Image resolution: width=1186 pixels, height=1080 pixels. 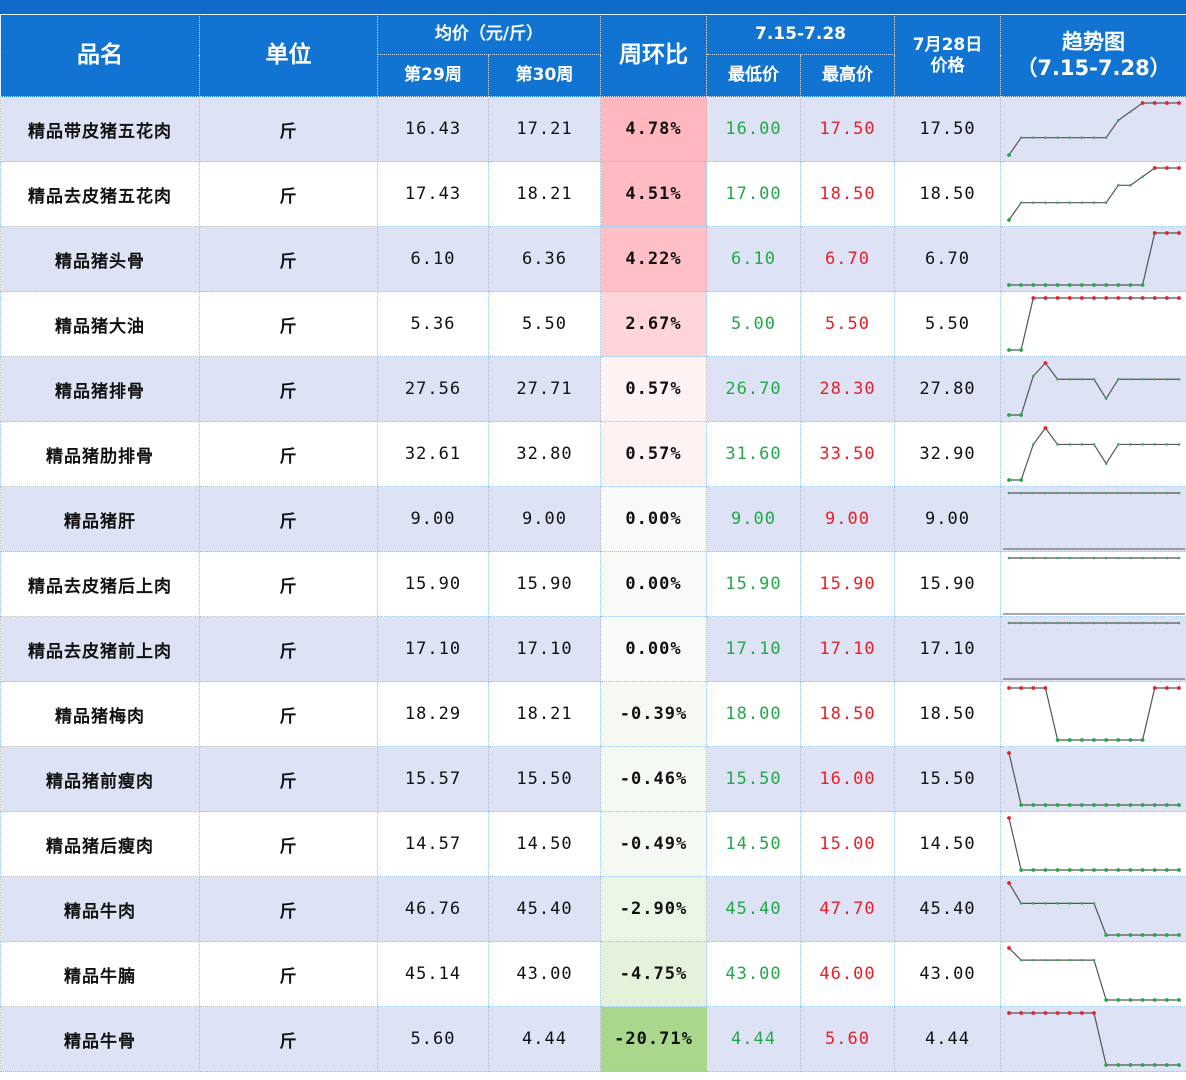 I want to click on header-trend: 趋势图 （7.15-7.28）, so click(x=1093, y=55).